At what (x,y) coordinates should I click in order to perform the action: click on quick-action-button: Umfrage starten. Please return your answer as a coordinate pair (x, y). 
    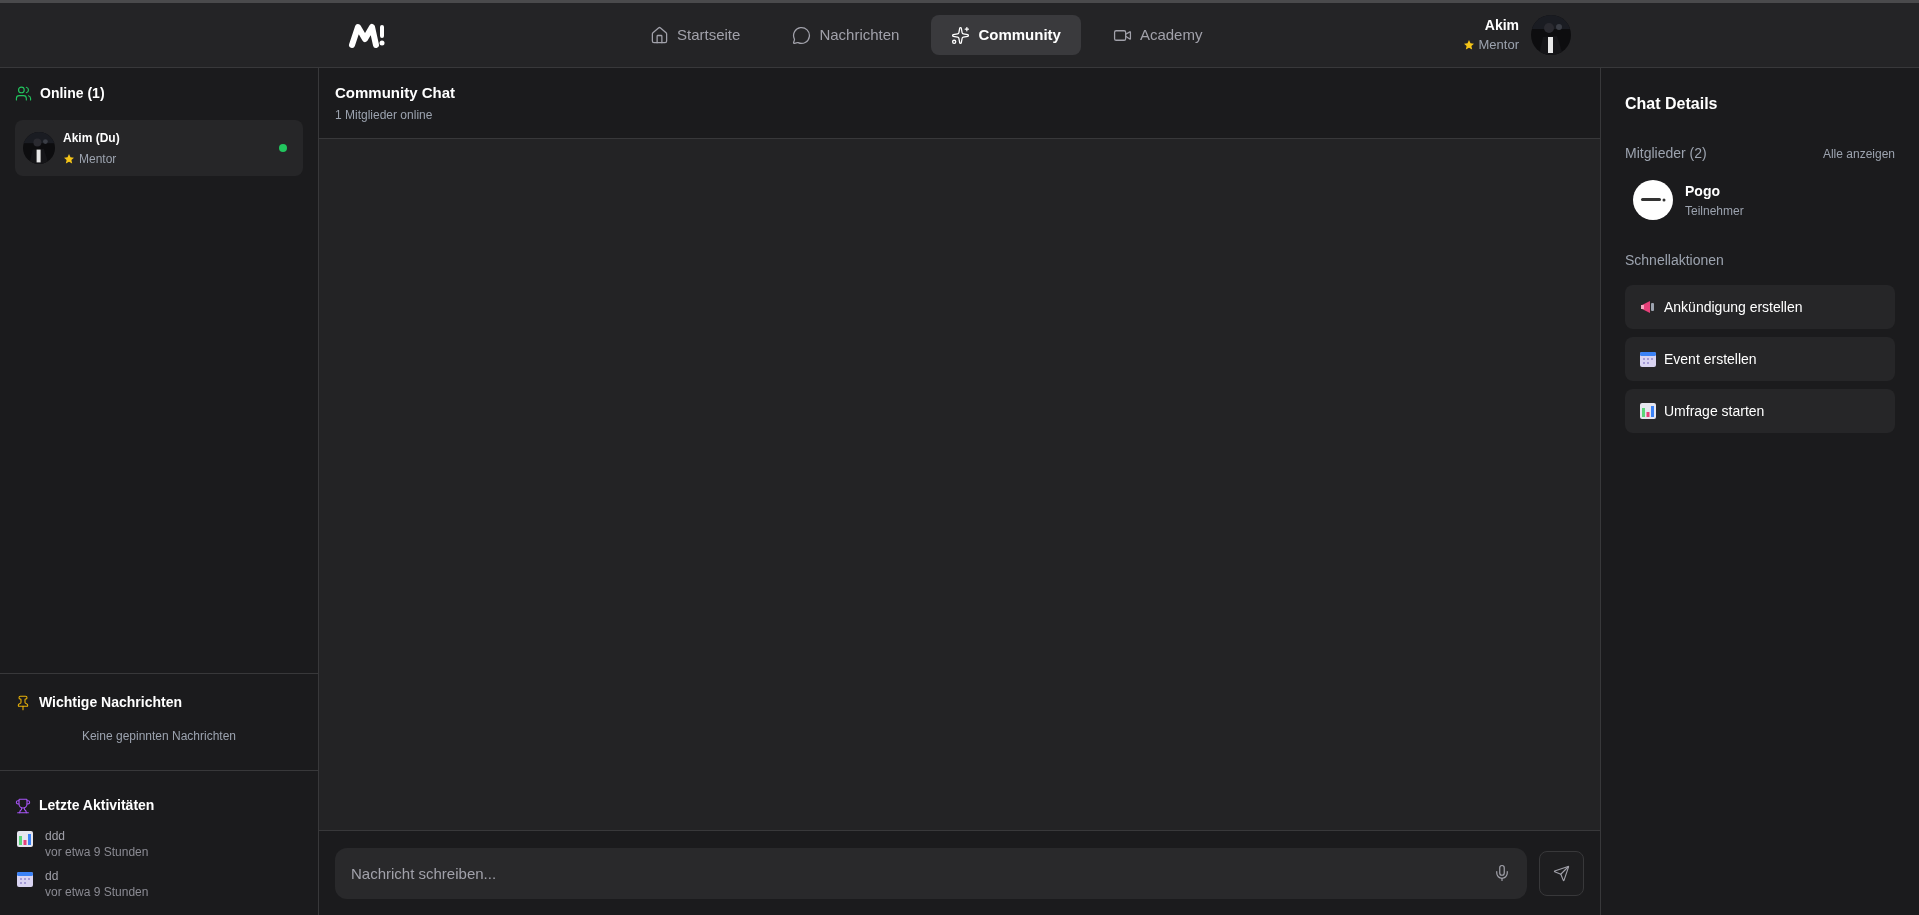
    Looking at the image, I should click on (1760, 411).